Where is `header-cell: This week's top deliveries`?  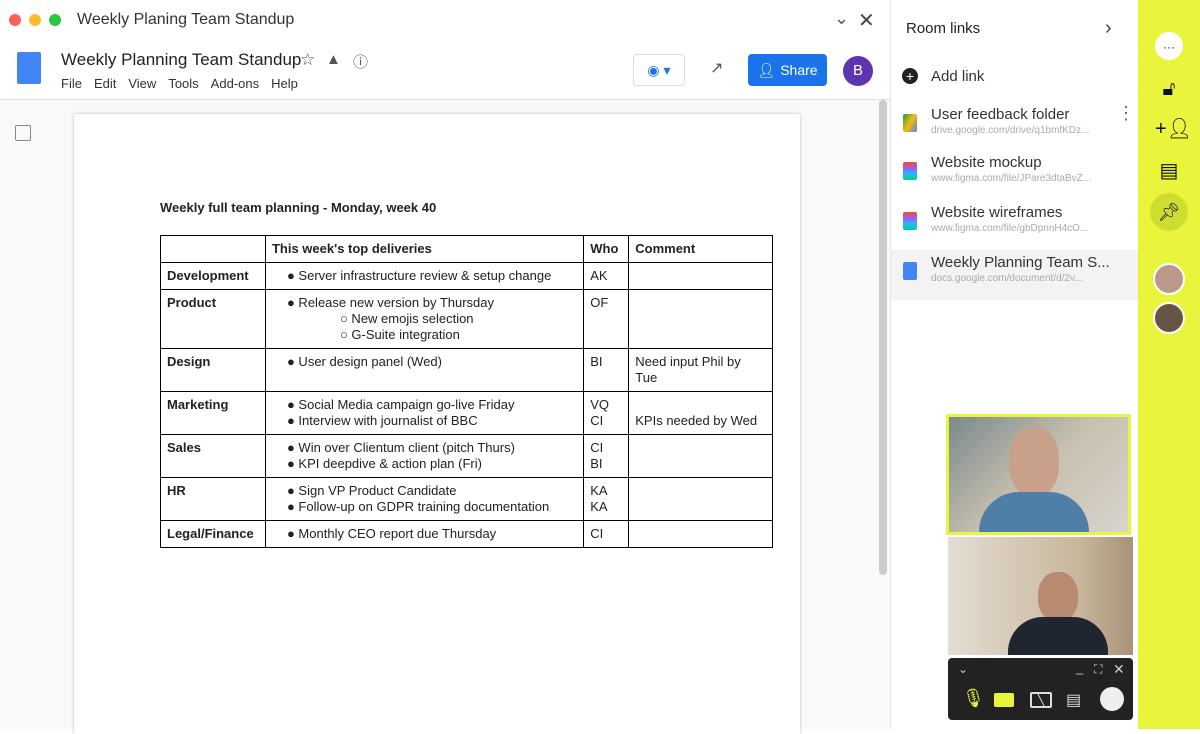 header-cell: This week's top deliveries is located at coordinates (424, 249).